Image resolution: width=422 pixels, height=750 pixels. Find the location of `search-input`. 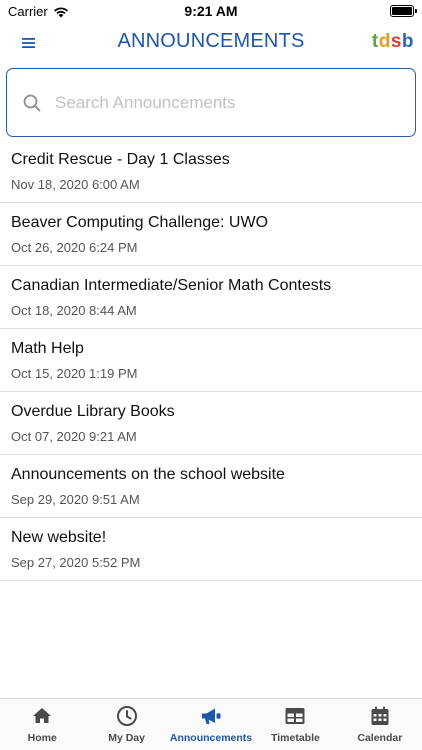

search-input is located at coordinates (215, 102).